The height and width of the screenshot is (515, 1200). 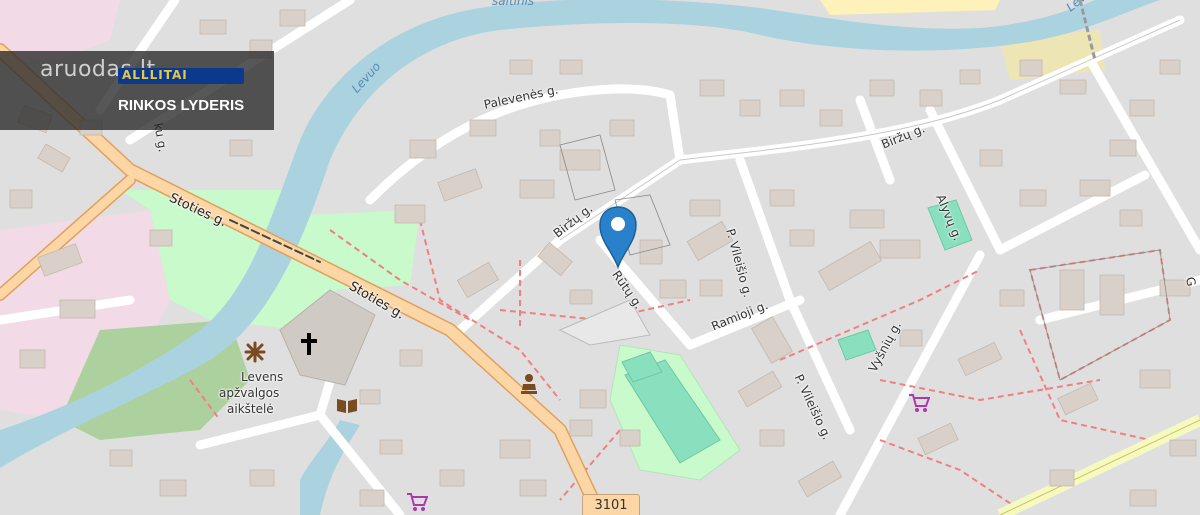 What do you see at coordinates (137, 90) in the screenshot?
I see `watermark-badge: aruodas.lt ALLLITAI RINKOS LYDERIS` at bounding box center [137, 90].